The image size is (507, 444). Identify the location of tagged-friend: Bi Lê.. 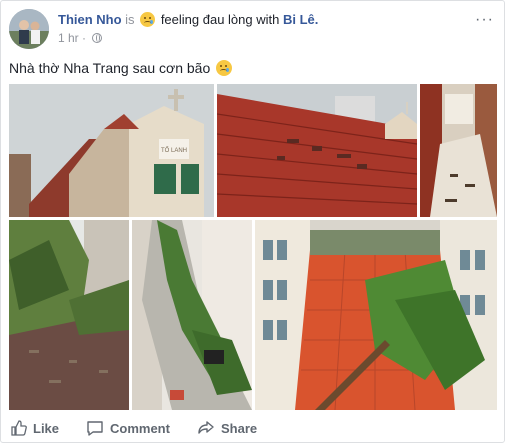
(300, 19).